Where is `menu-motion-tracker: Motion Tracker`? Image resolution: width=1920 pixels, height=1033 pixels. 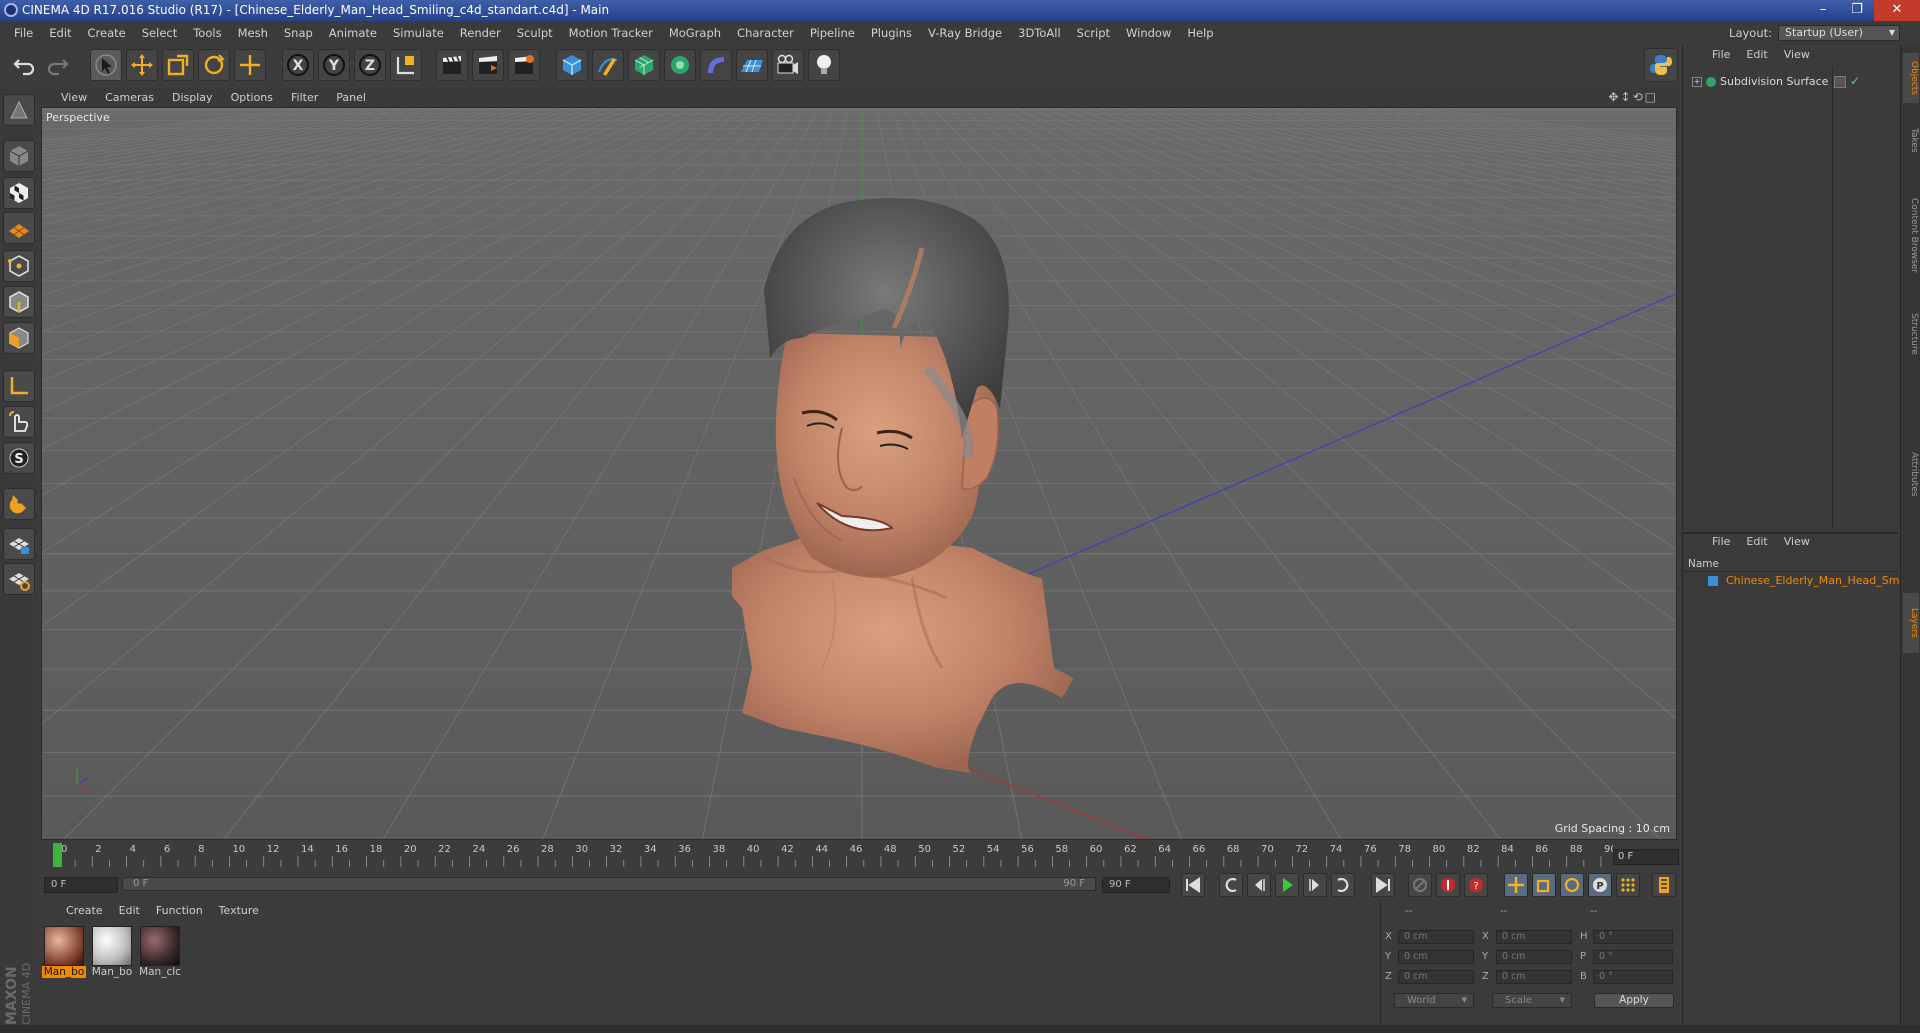
menu-motion-tracker: Motion Tracker is located at coordinates (611, 33).